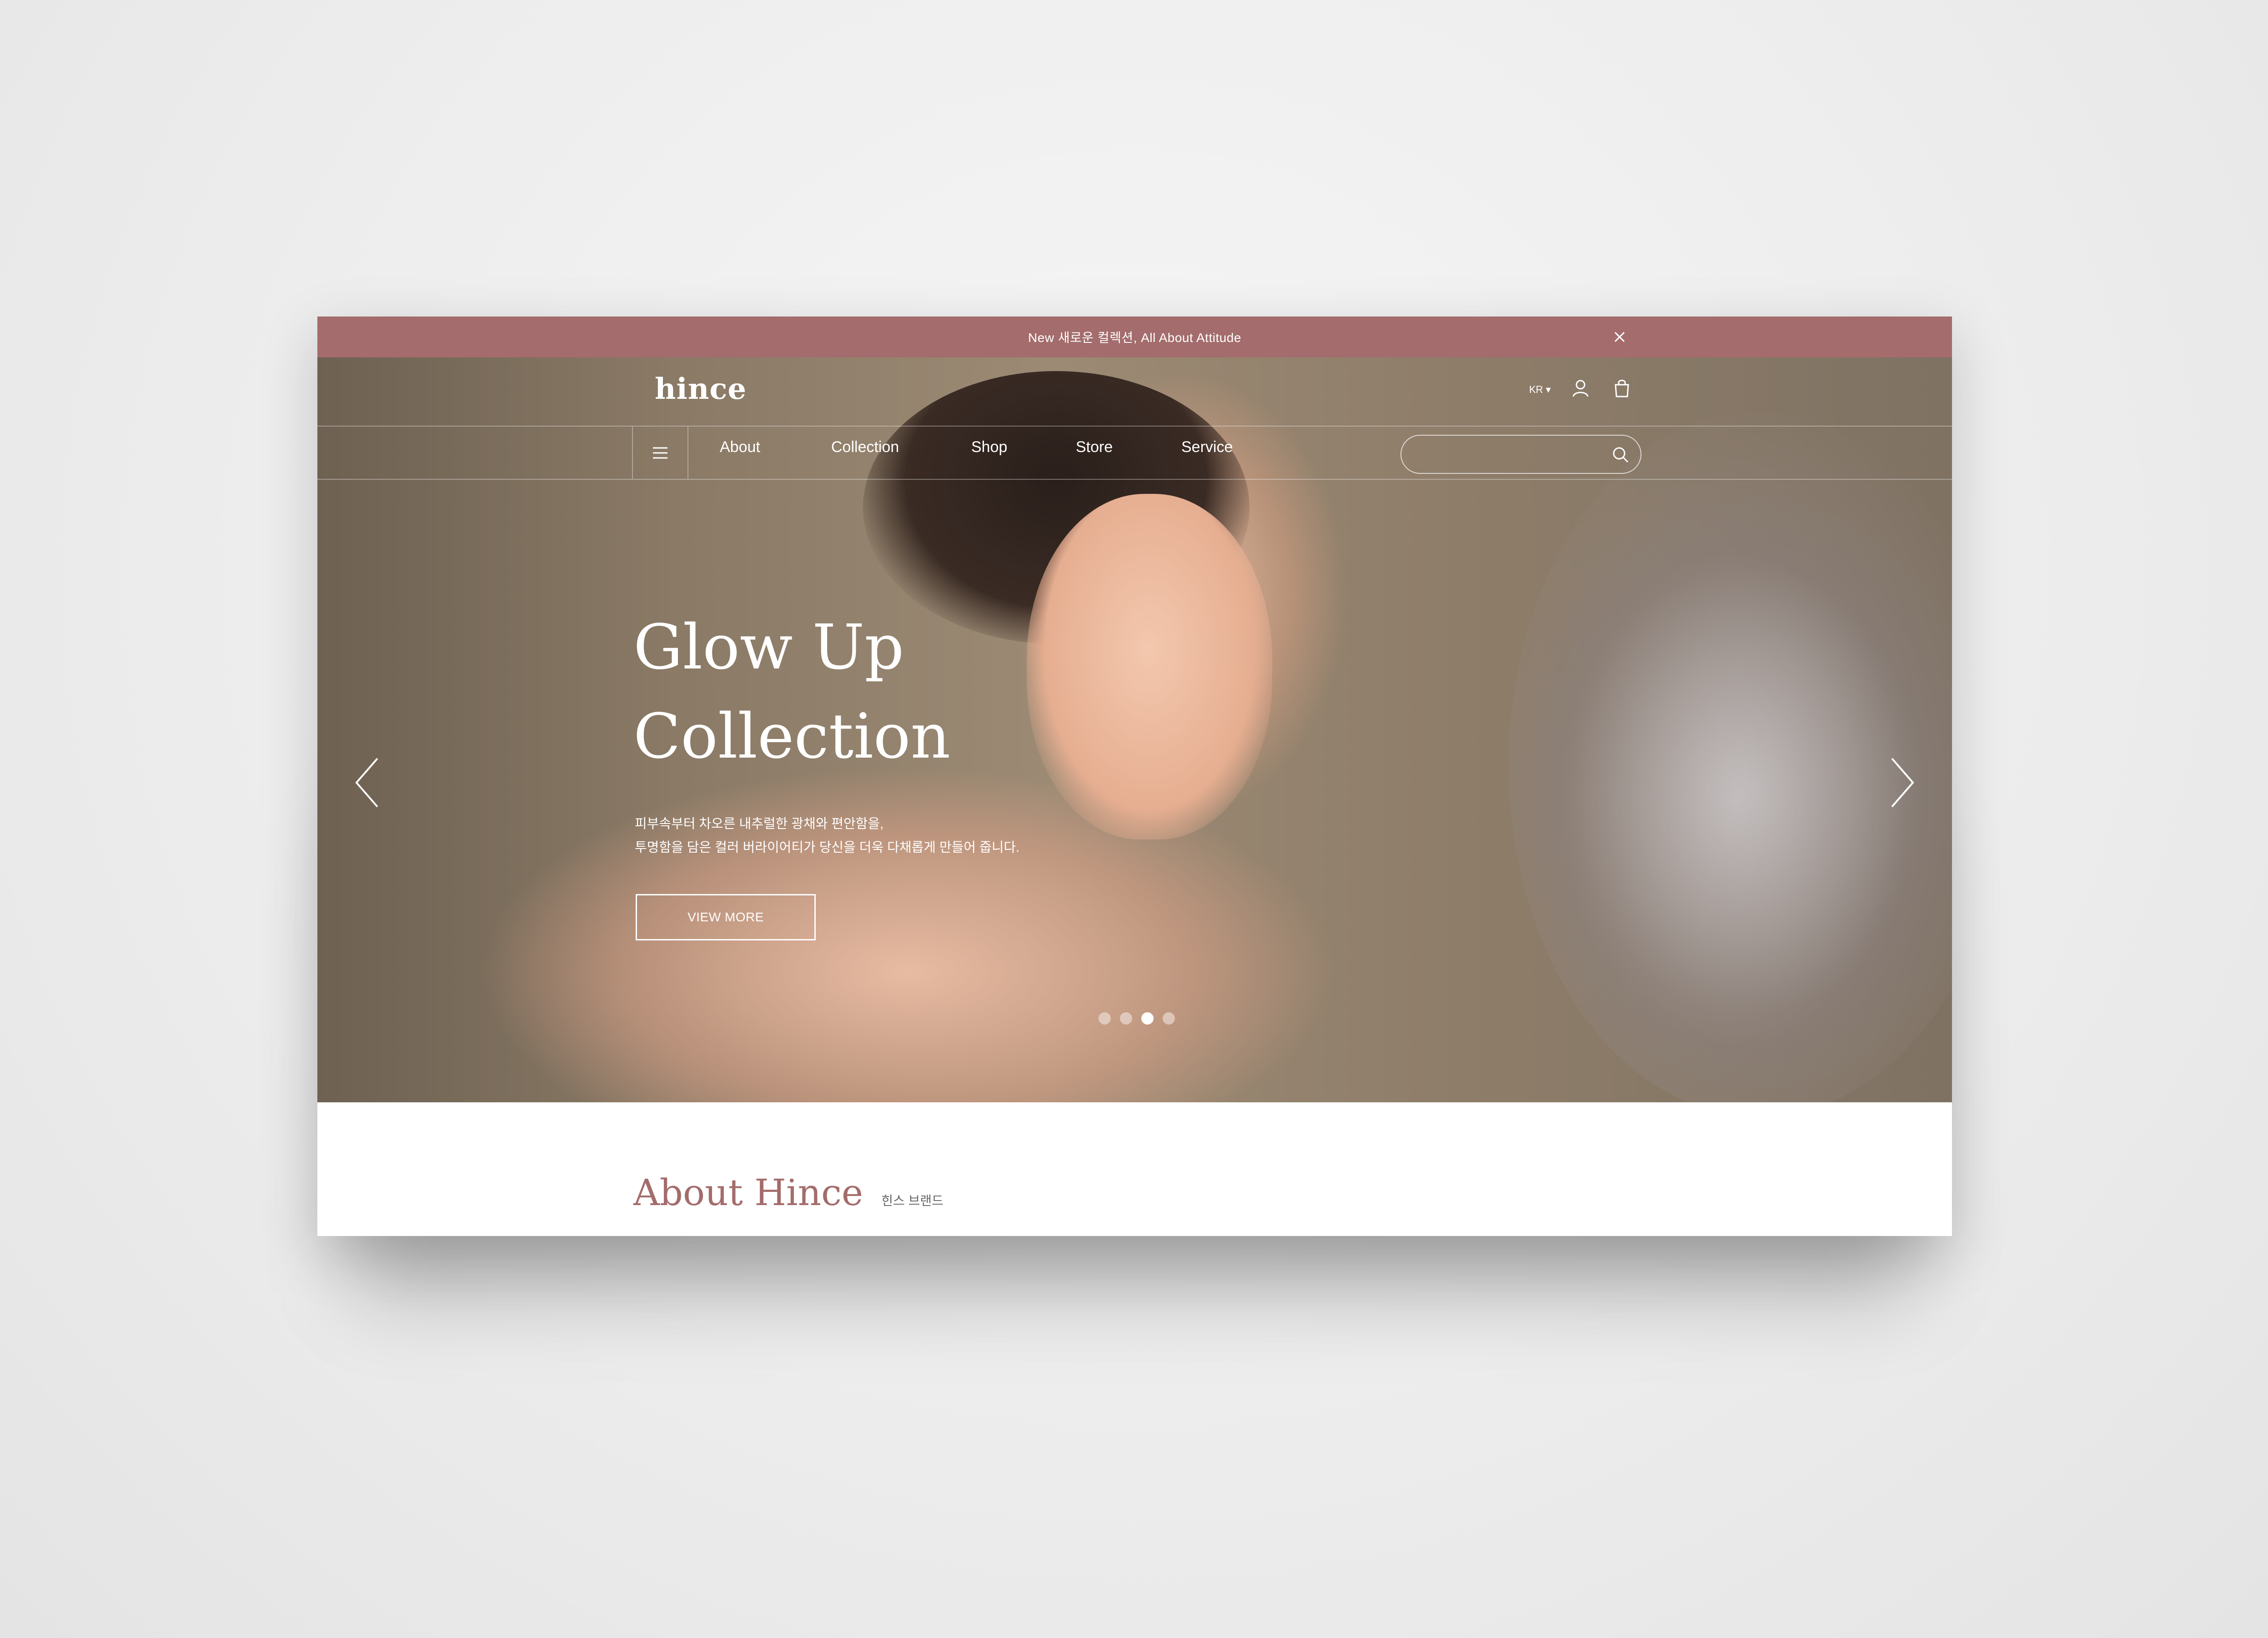 Image resolution: width=2268 pixels, height=1638 pixels. What do you see at coordinates (660, 453) in the screenshot?
I see `hamburger-menu-icon` at bounding box center [660, 453].